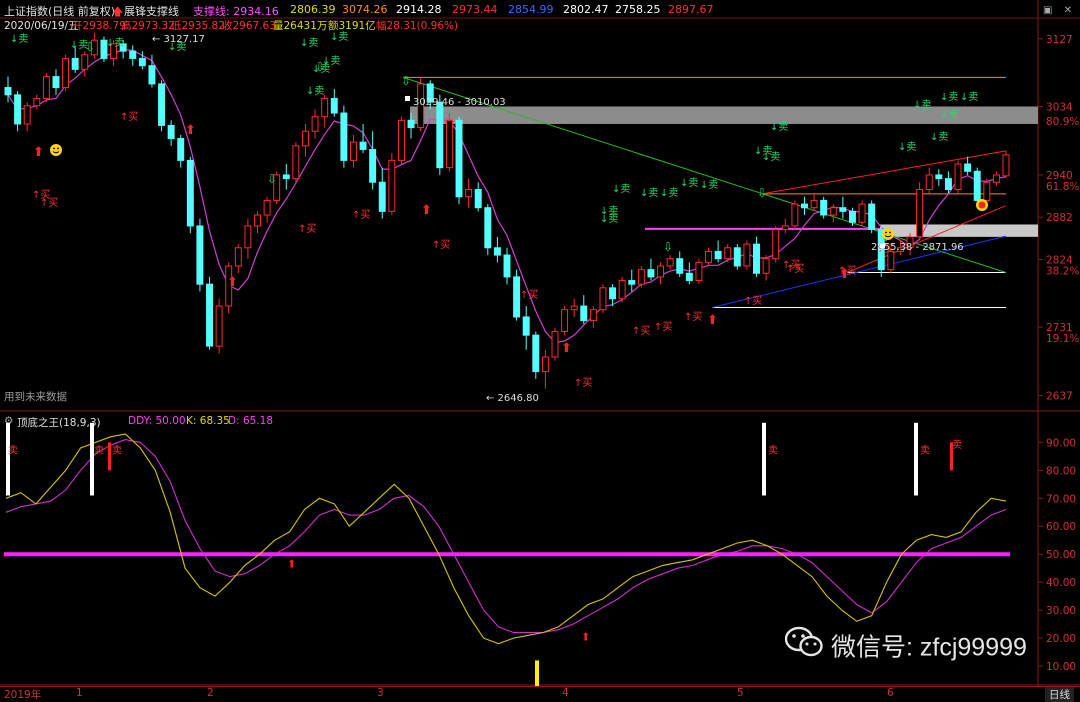  Describe the element at coordinates (1062, 339) in the screenshot. I see `pct-tick-label: 19.1%` at that location.